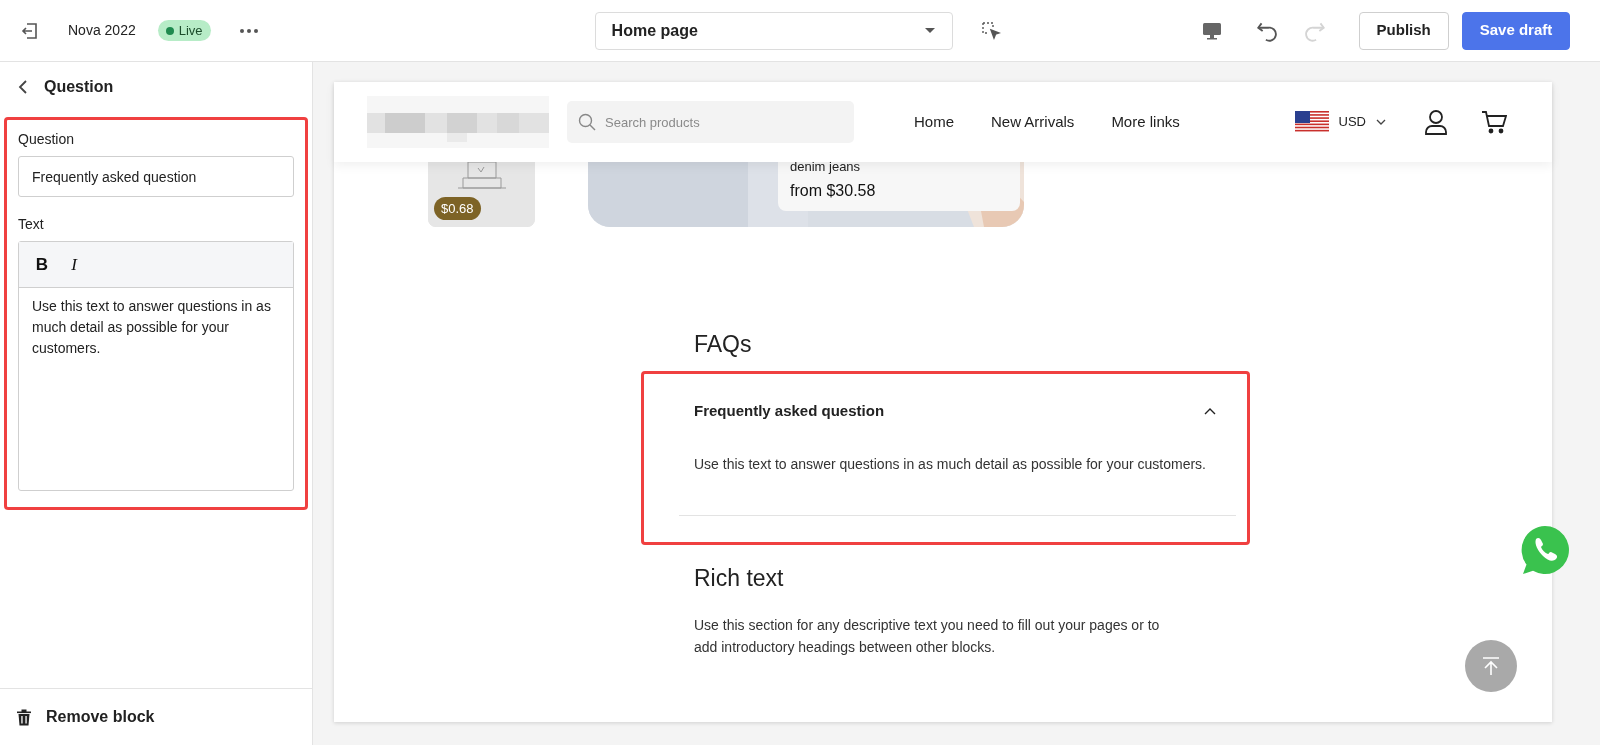 Image resolution: width=1600 pixels, height=745 pixels. I want to click on faq-answer: Use this text to answer questions in as much detail as possible for your customers., so click(950, 464).